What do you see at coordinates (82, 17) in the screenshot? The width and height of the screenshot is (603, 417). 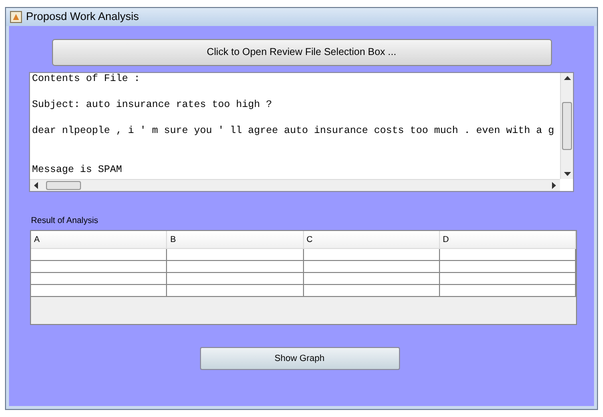 I see `window-title: Proposd Work Analysis` at bounding box center [82, 17].